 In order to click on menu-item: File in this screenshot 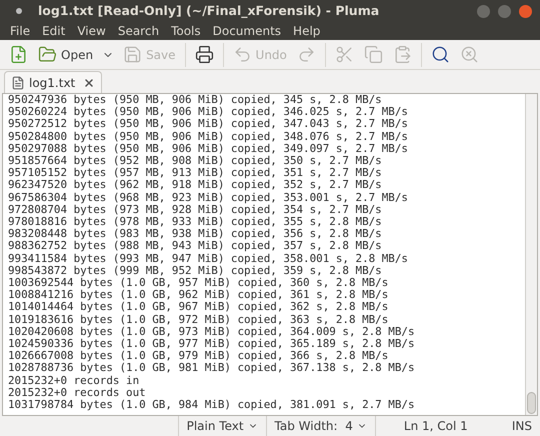, I will do `click(20, 31)`.